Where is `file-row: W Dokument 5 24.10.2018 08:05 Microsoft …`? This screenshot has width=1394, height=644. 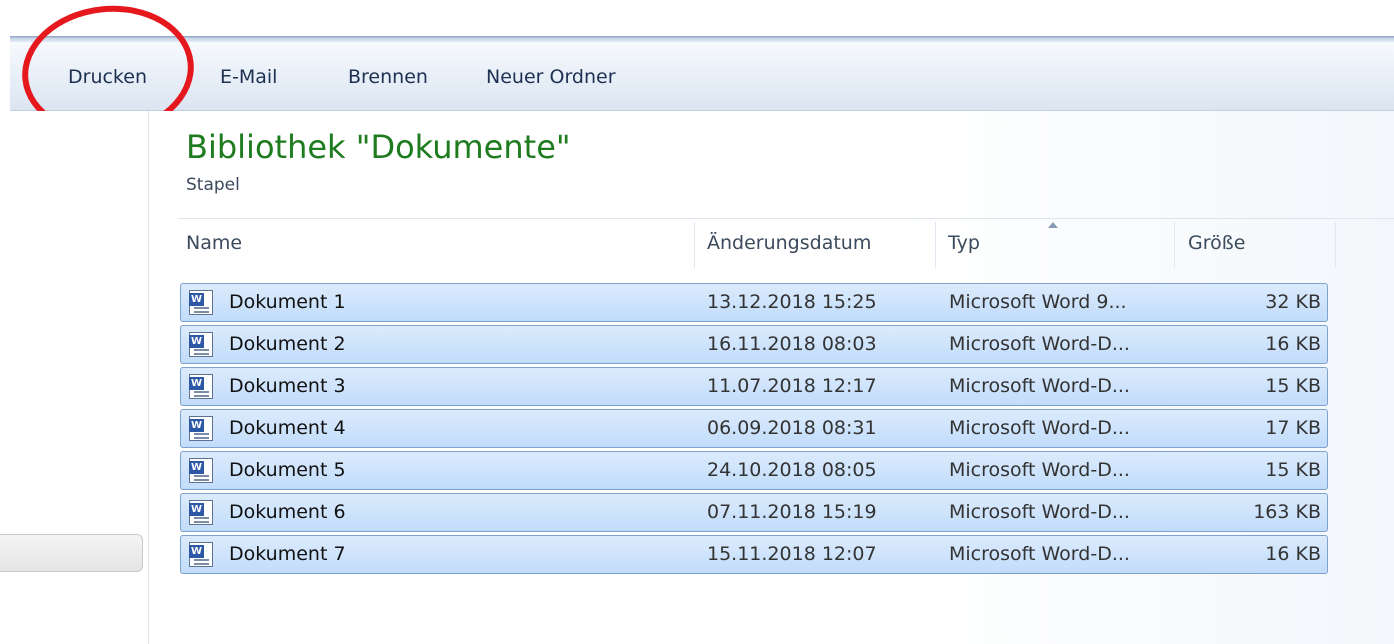 file-row: W Dokument 5 24.10.2018 08:05 Microsoft … is located at coordinates (754, 470).